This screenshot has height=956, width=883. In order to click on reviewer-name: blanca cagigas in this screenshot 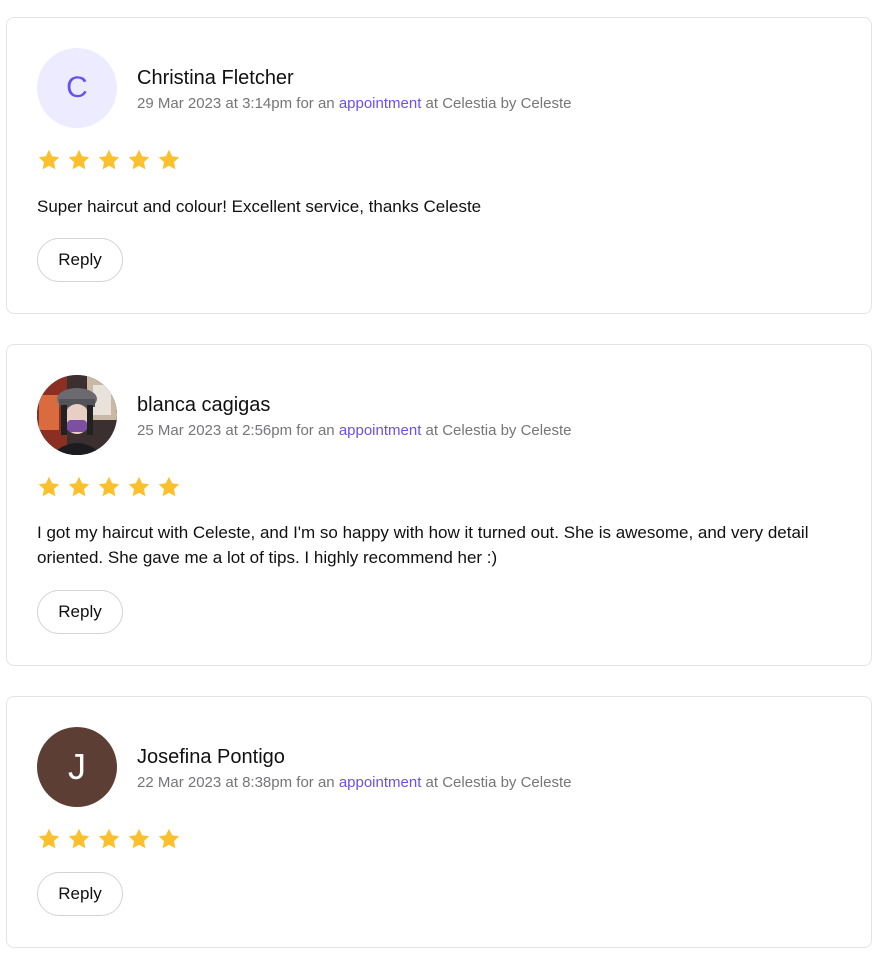, I will do `click(204, 405)`.